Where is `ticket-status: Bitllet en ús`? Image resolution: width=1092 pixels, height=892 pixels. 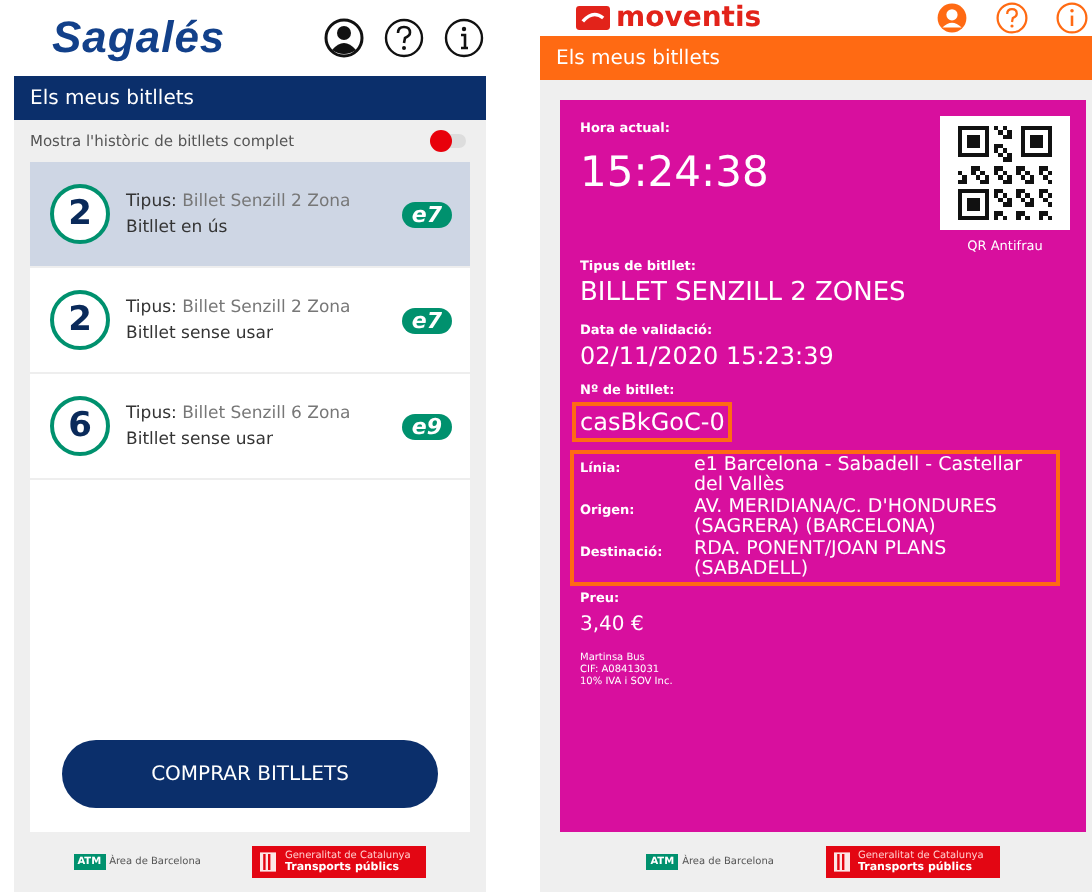
ticket-status: Bitllet en ús is located at coordinates (178, 227).